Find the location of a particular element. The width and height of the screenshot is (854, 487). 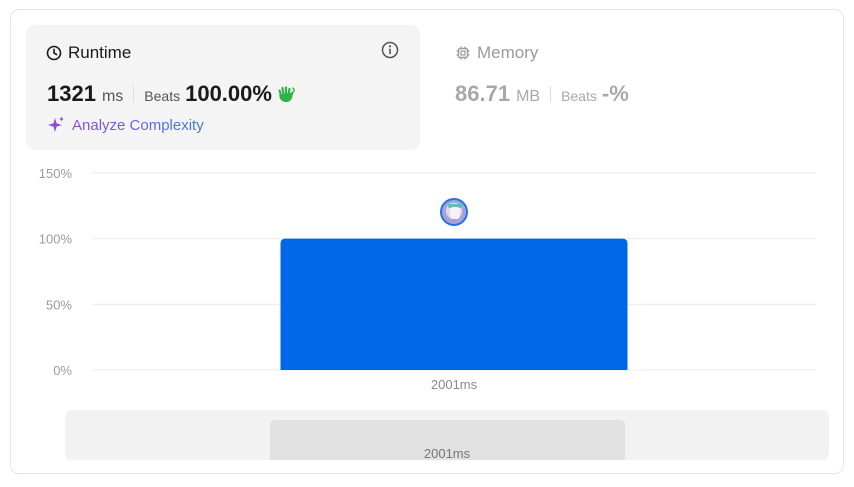

y-tick-label: 100% is located at coordinates (56, 239).